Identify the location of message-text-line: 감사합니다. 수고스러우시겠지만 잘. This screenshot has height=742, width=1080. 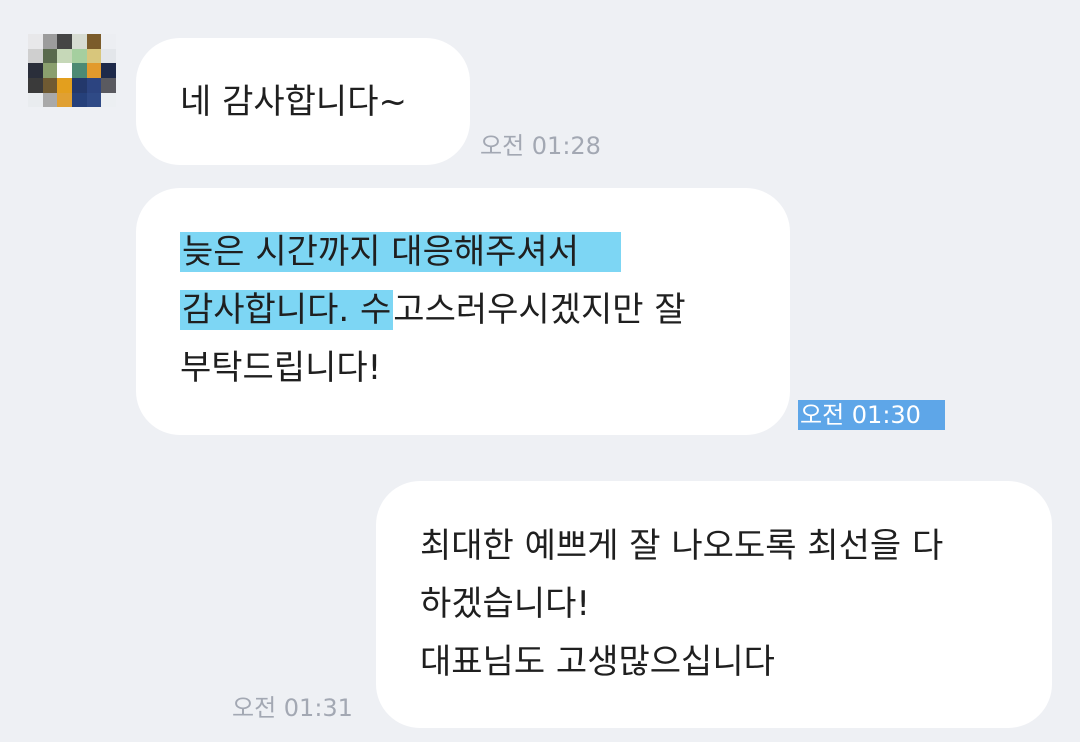
(433, 310).